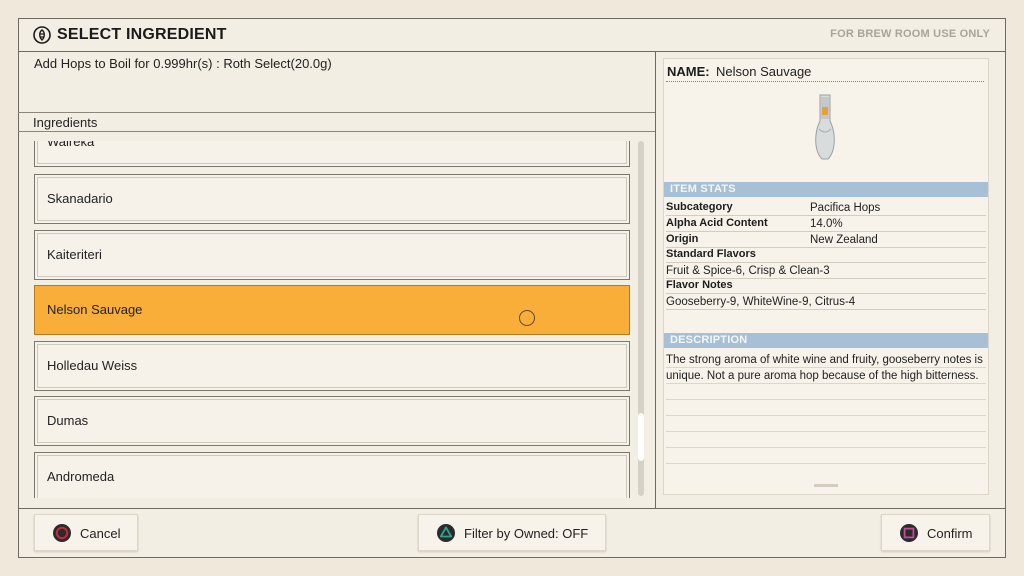 This screenshot has width=1024, height=576. I want to click on ingredient-item-label: Skanadario, so click(80, 198).